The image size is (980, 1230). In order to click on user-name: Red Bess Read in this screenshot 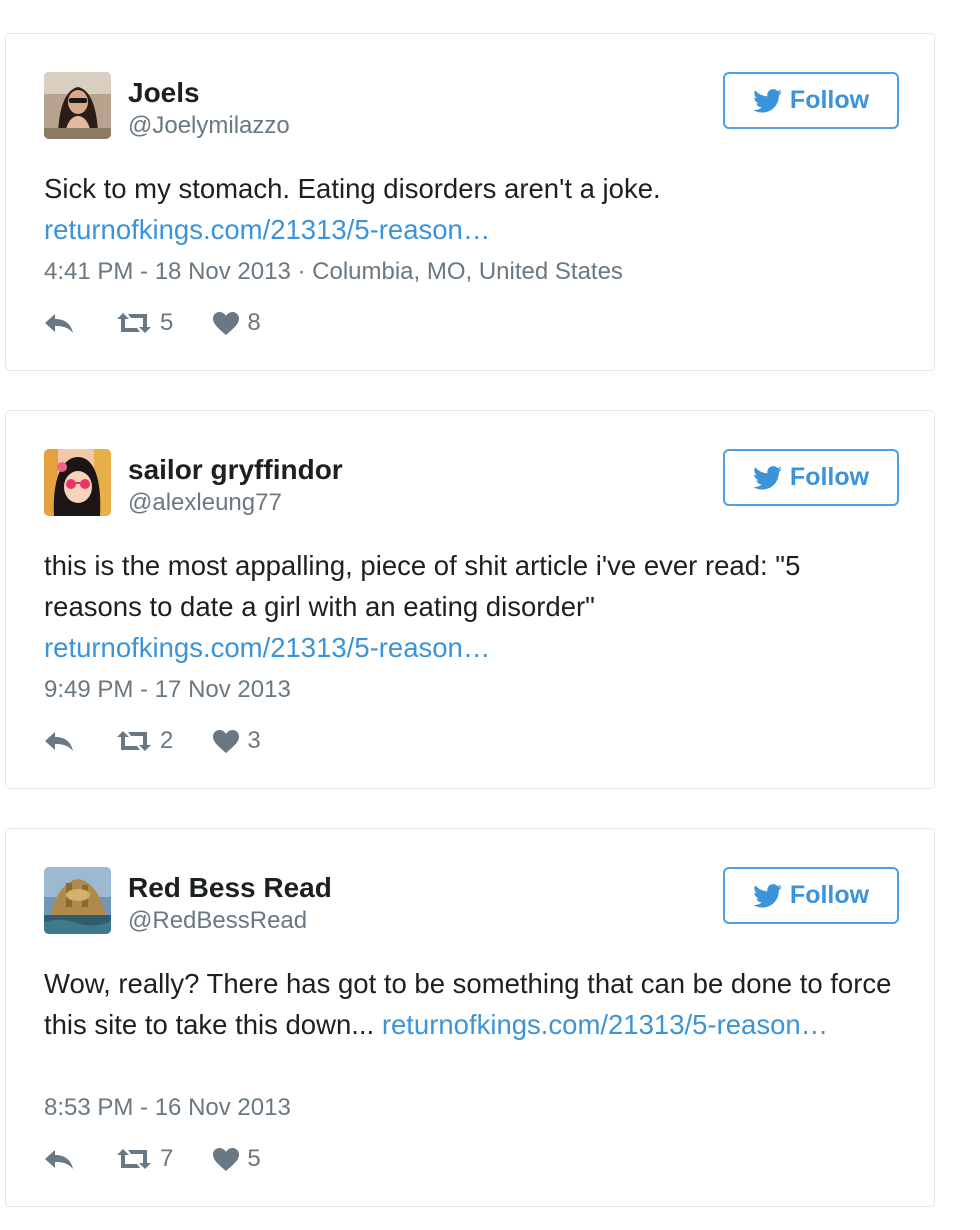, I will do `click(230, 888)`.